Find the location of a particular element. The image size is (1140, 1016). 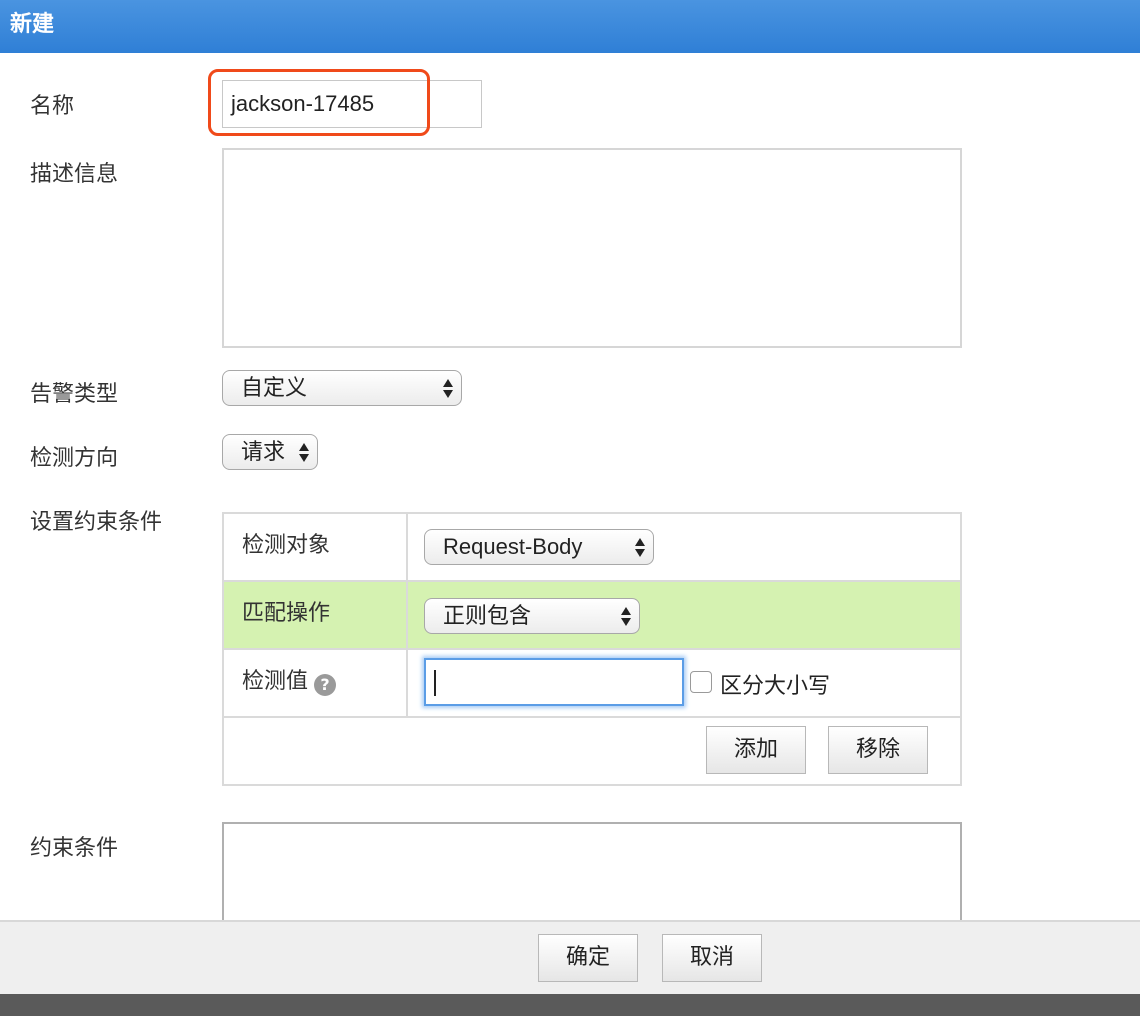

match-select: 正则包含 is located at coordinates (532, 616).